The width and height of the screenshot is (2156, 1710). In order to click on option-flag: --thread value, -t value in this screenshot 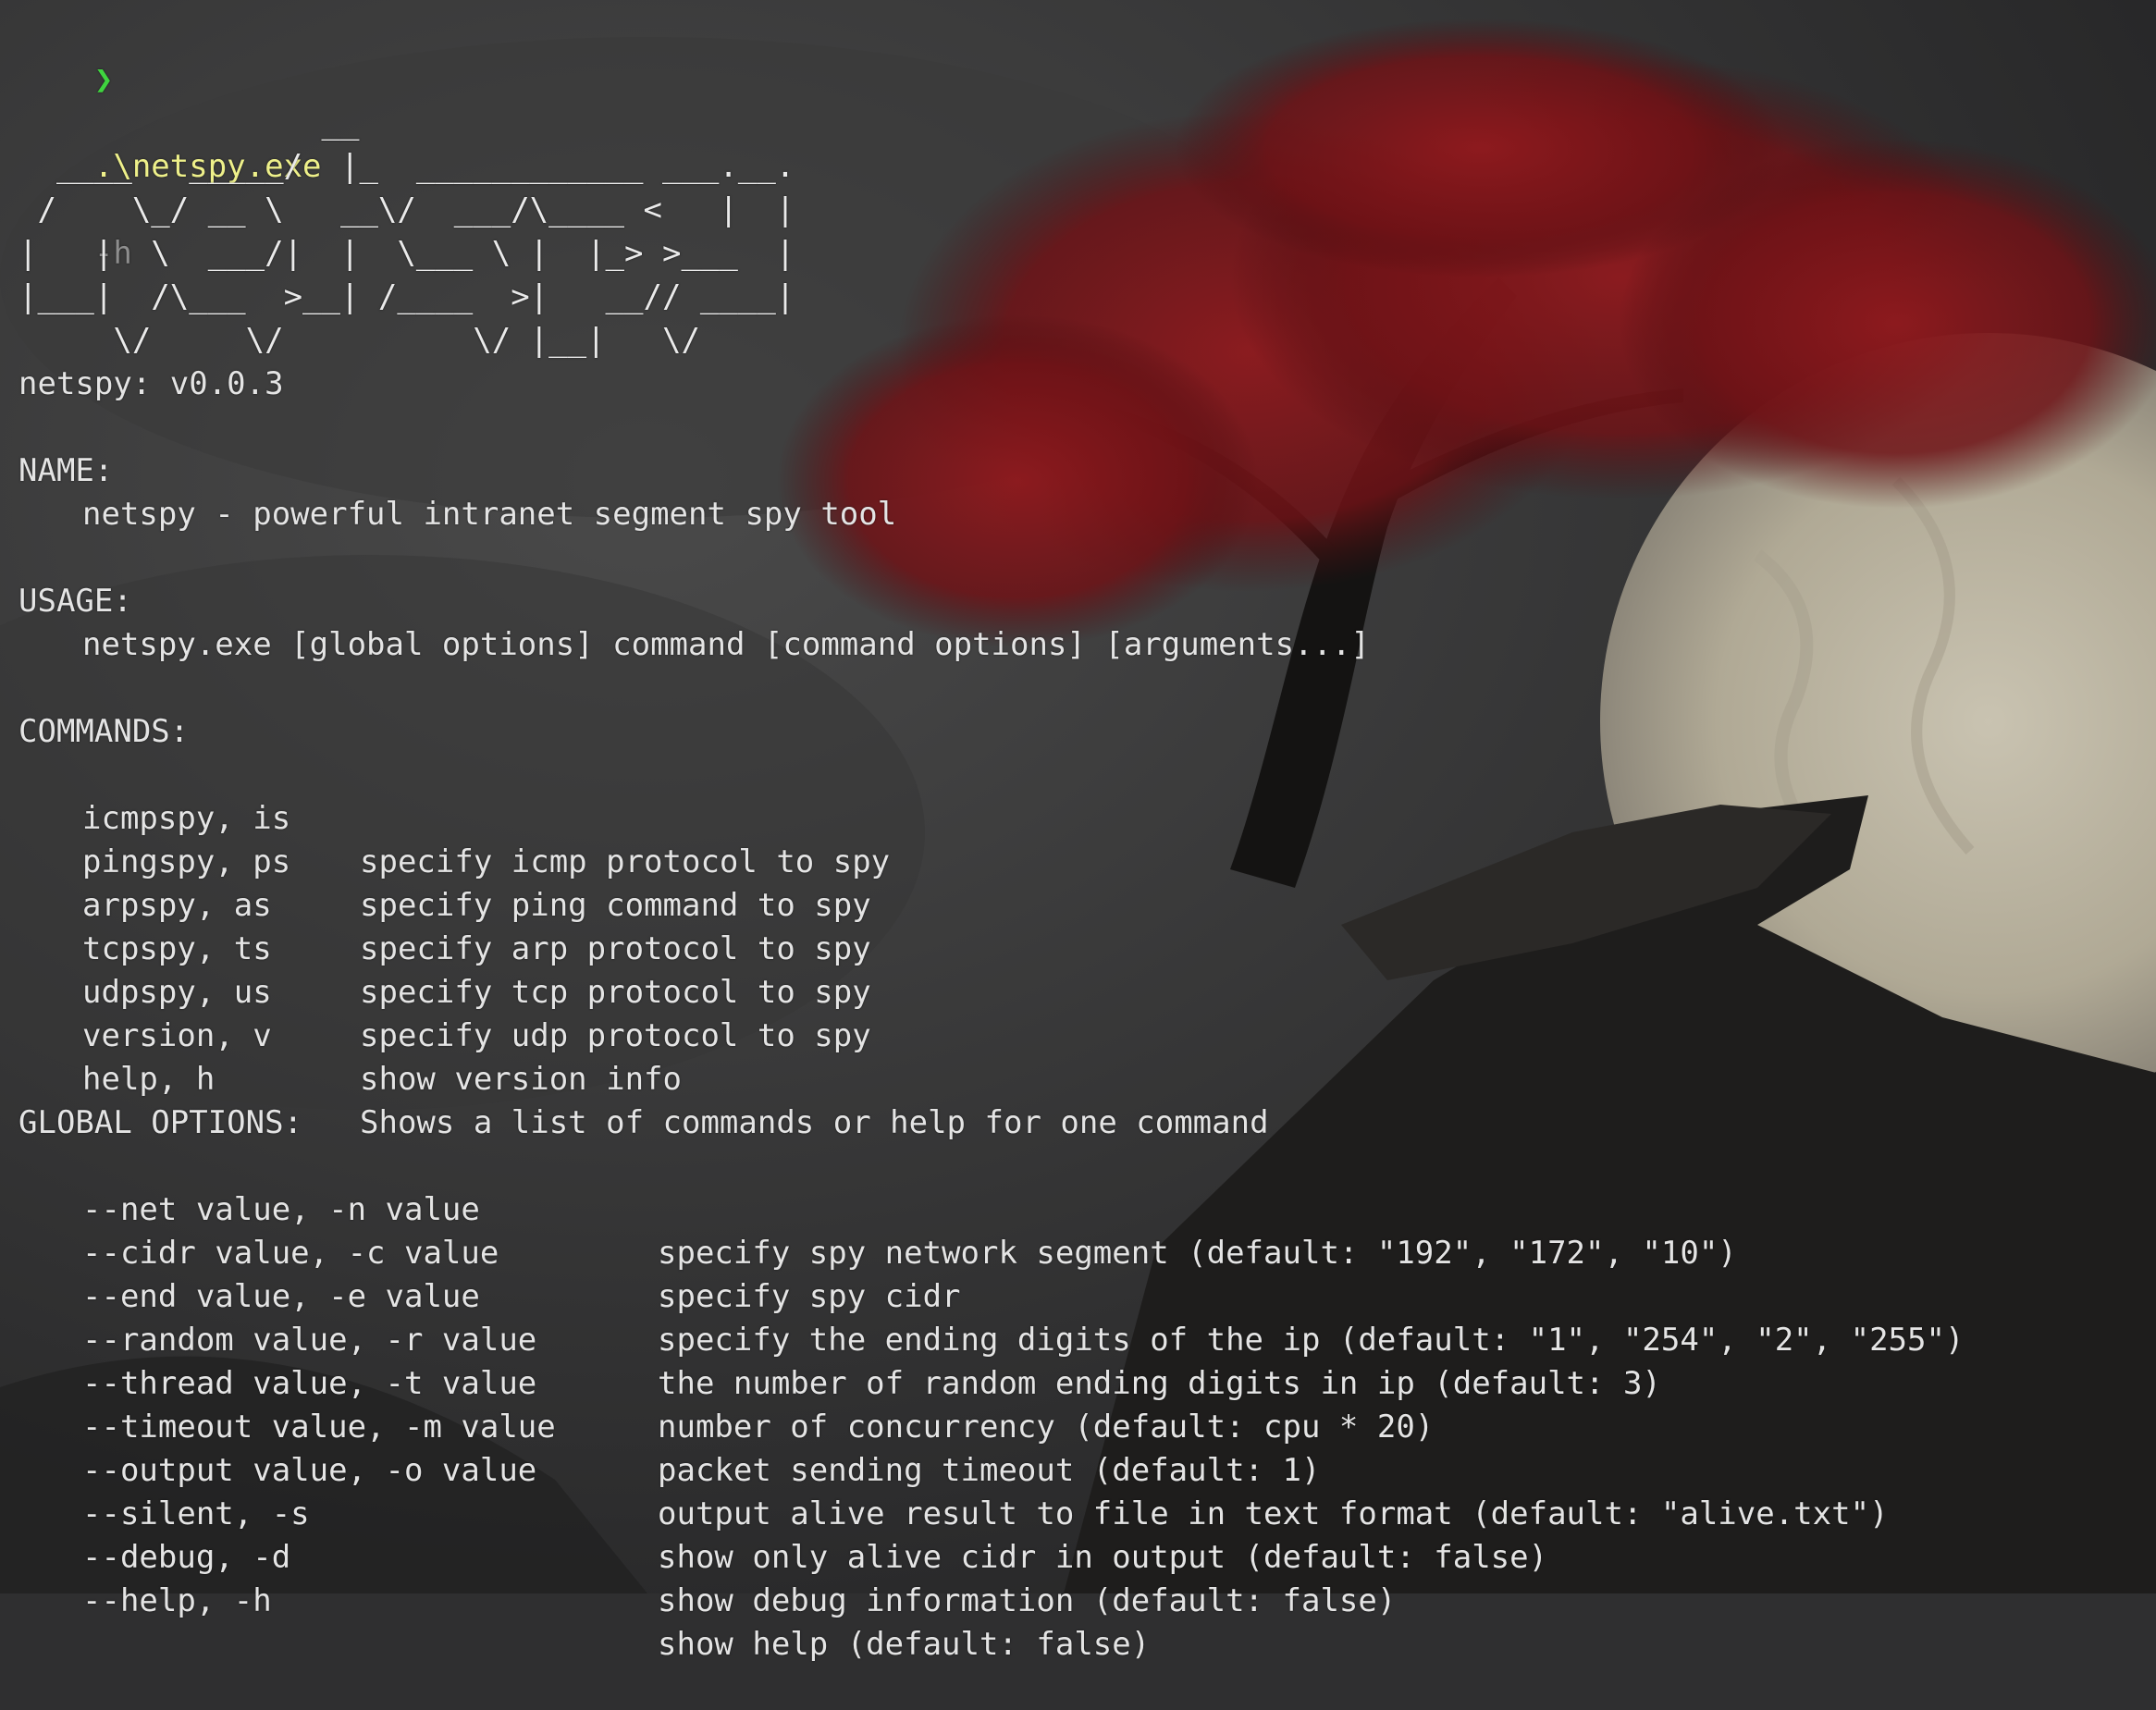, I will do `click(309, 1383)`.